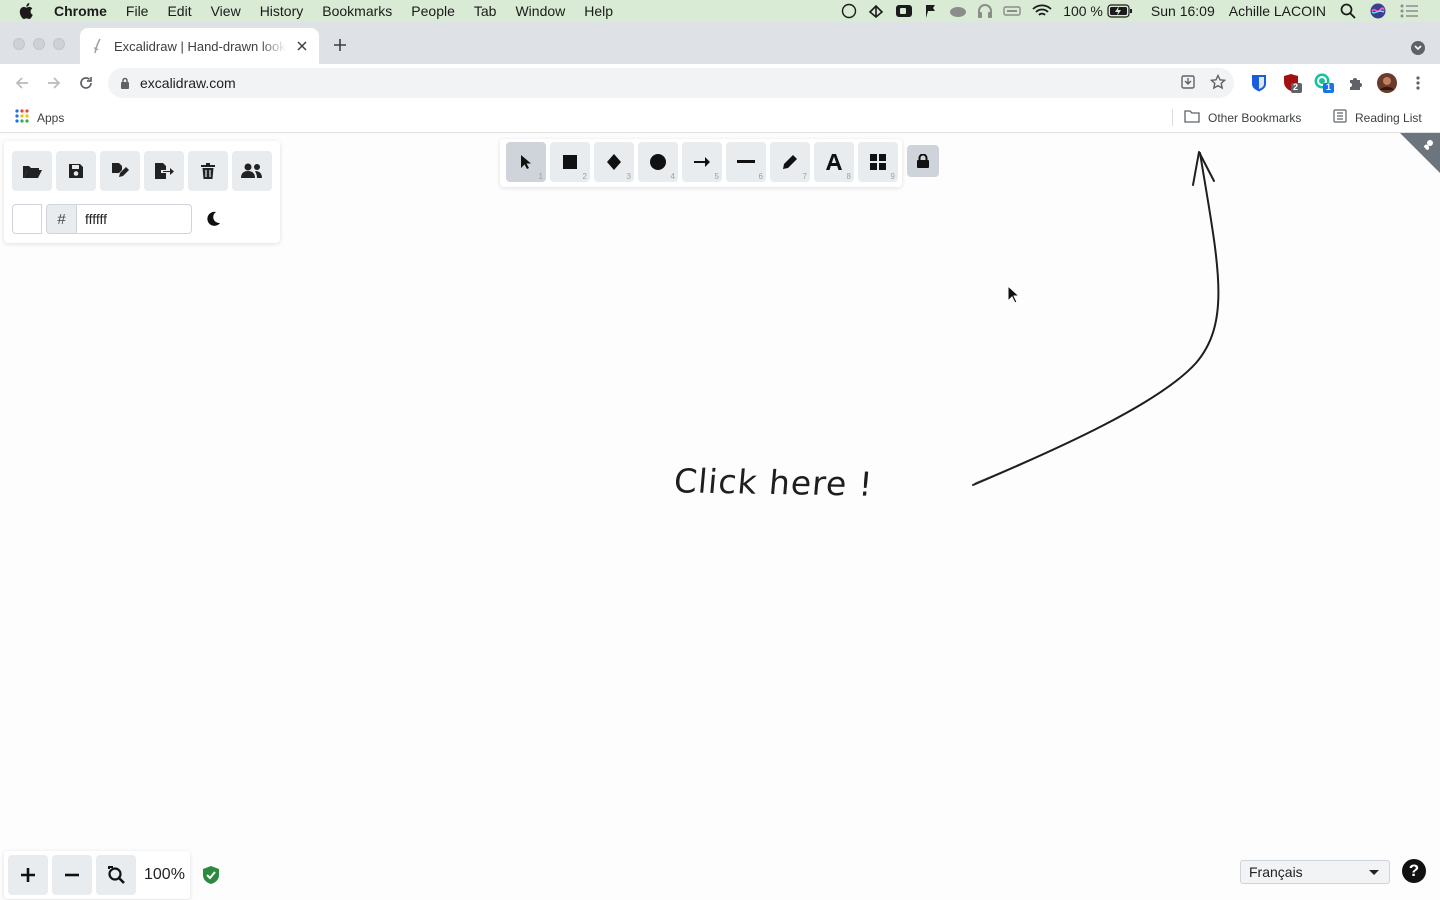 The height and width of the screenshot is (900, 1440). I want to click on other-bookmarks-label: Other Bookmarks, so click(1255, 117).